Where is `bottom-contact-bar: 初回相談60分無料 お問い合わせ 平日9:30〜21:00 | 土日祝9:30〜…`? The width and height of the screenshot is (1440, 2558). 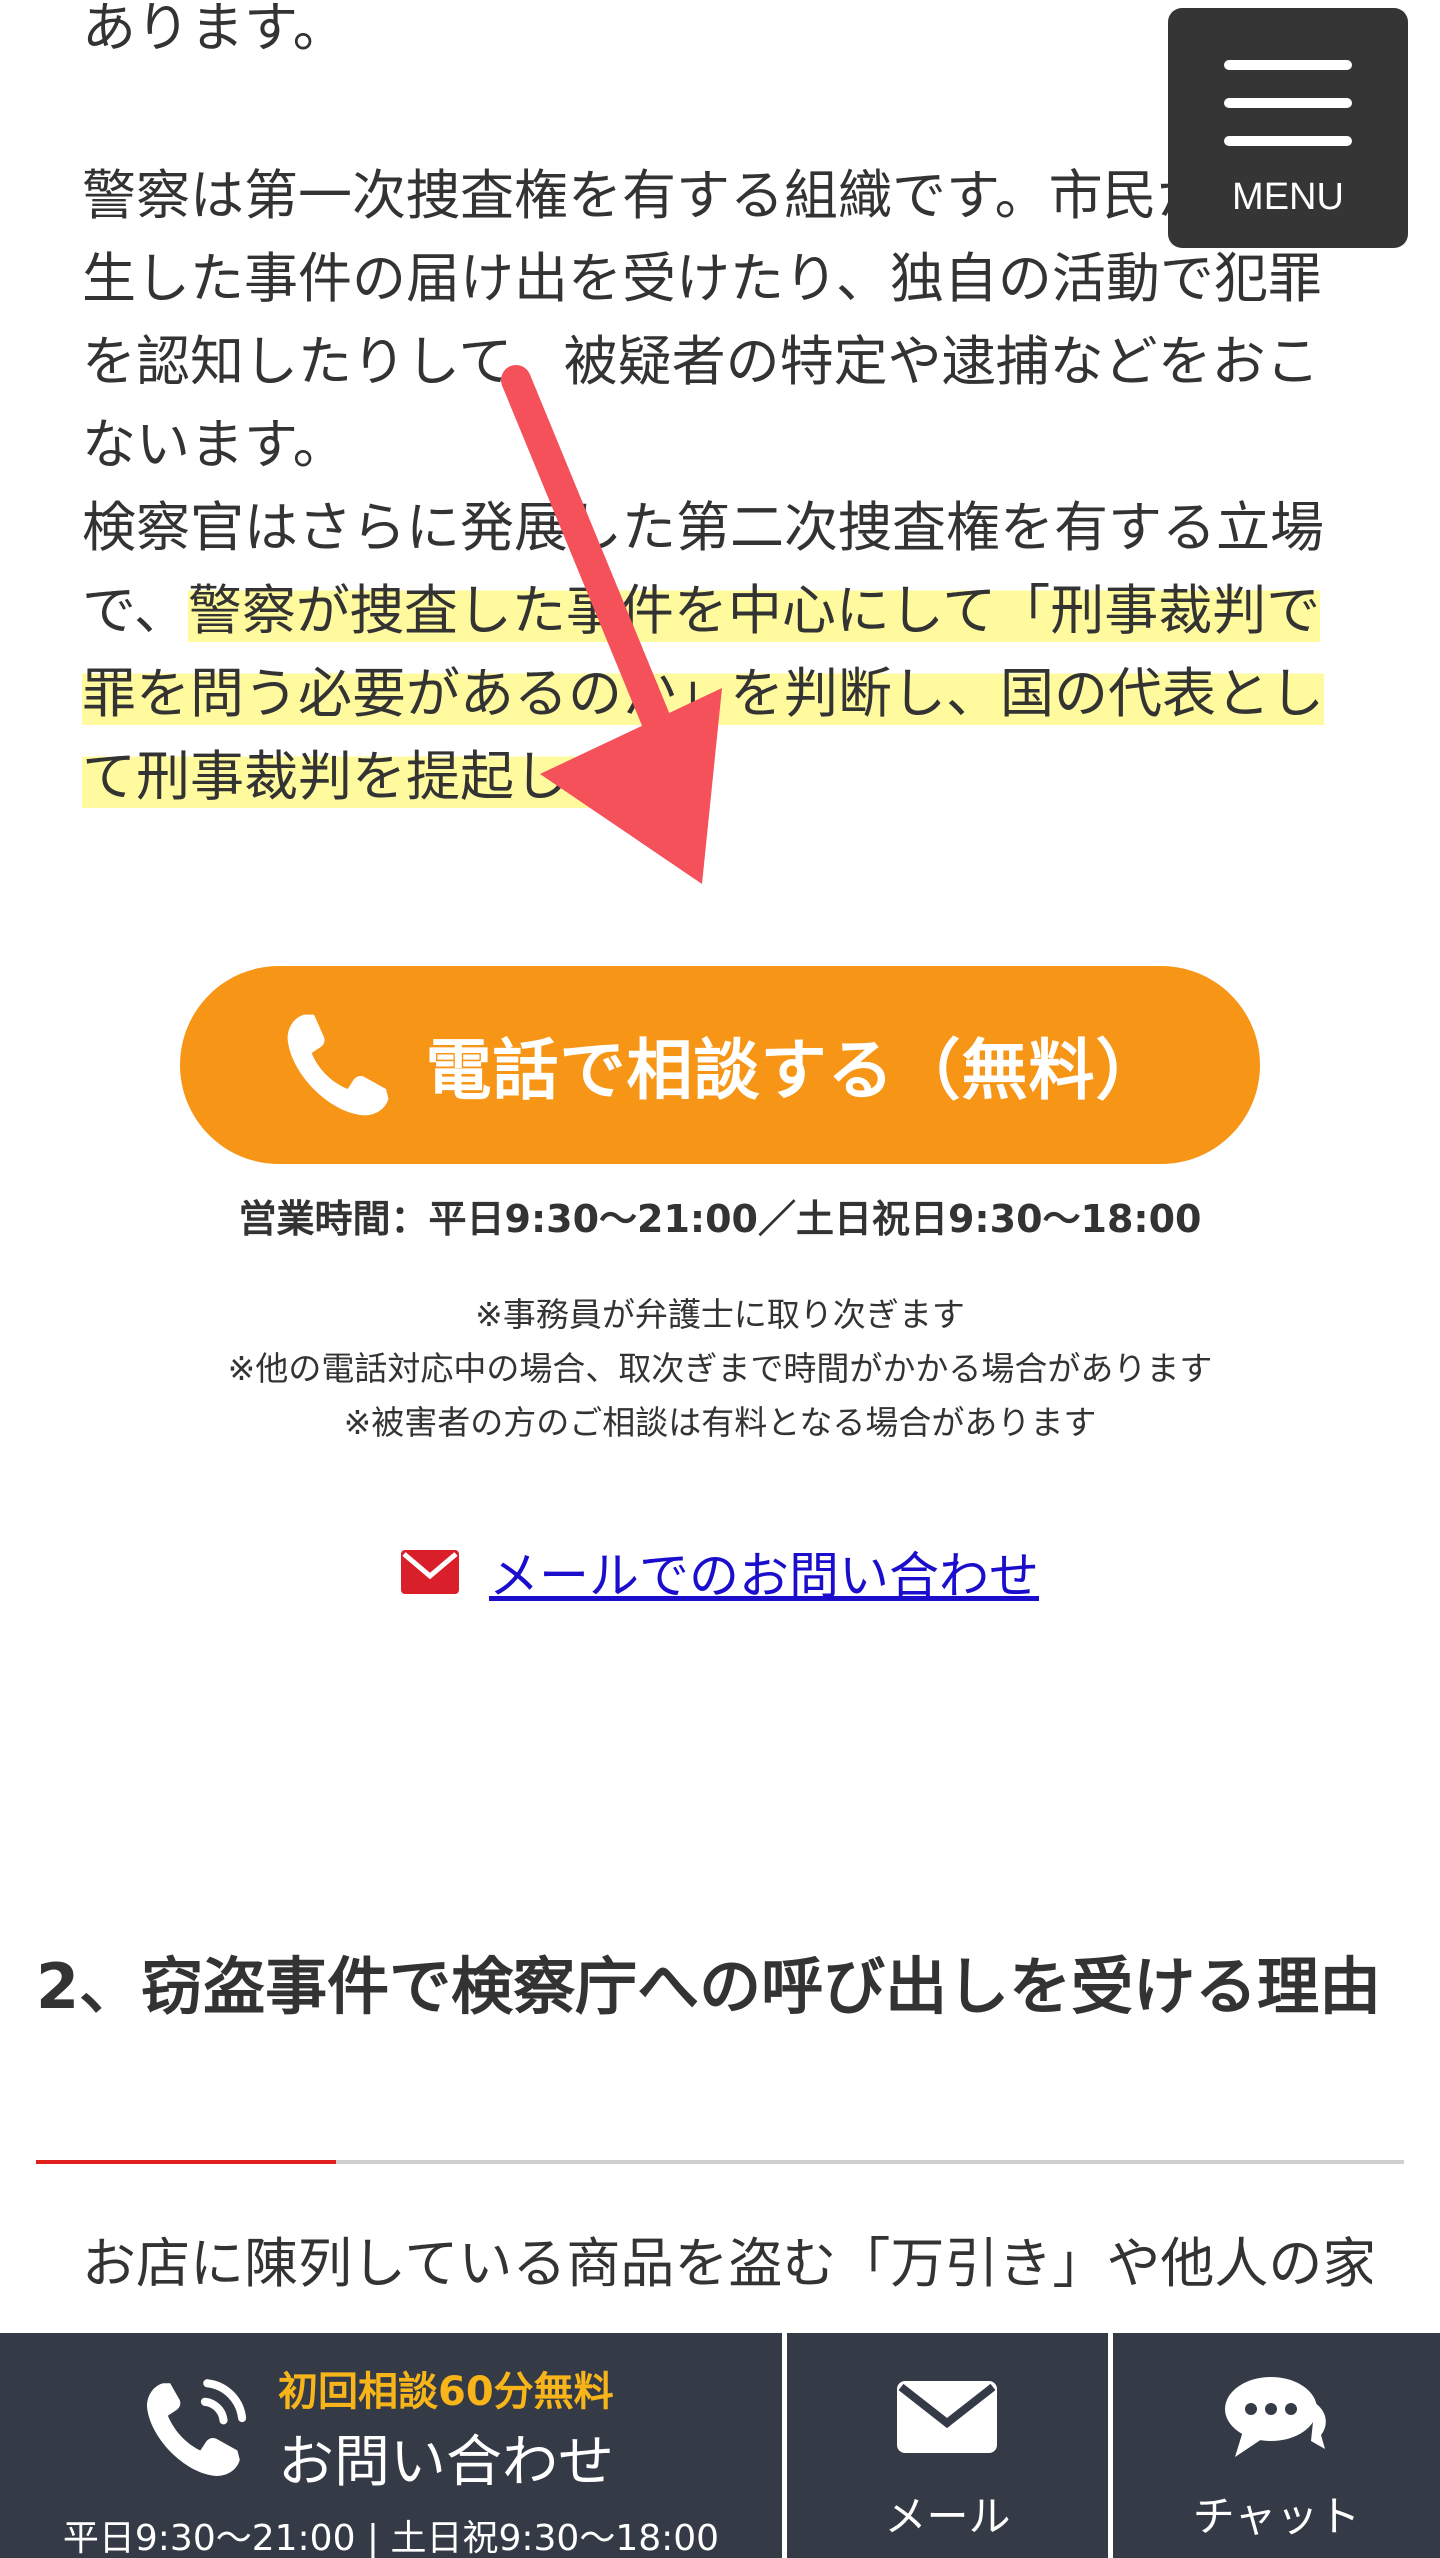 bottom-contact-bar: 初回相談60分無料 お問い合わせ 平日9:30〜21:00 | 土日祝9:30〜… is located at coordinates (720, 2445).